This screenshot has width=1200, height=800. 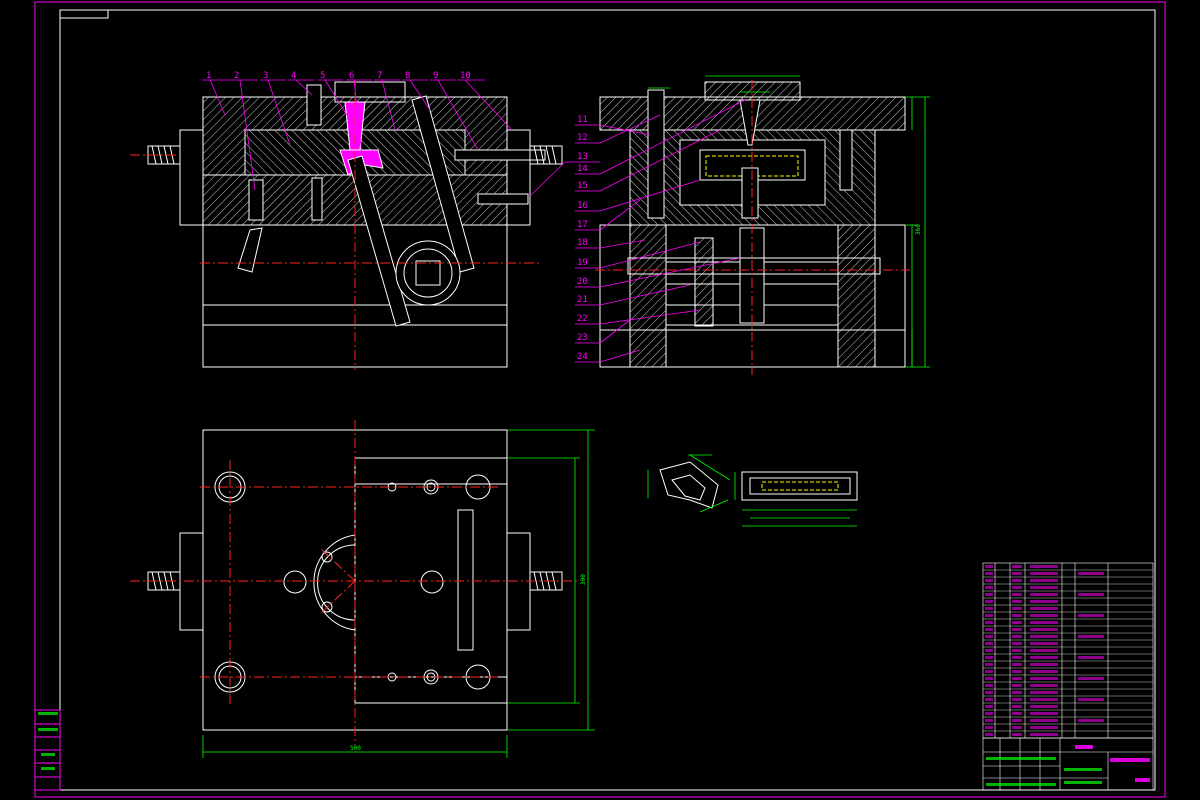 I want to click on part-label-22: 22, so click(x=582, y=319).